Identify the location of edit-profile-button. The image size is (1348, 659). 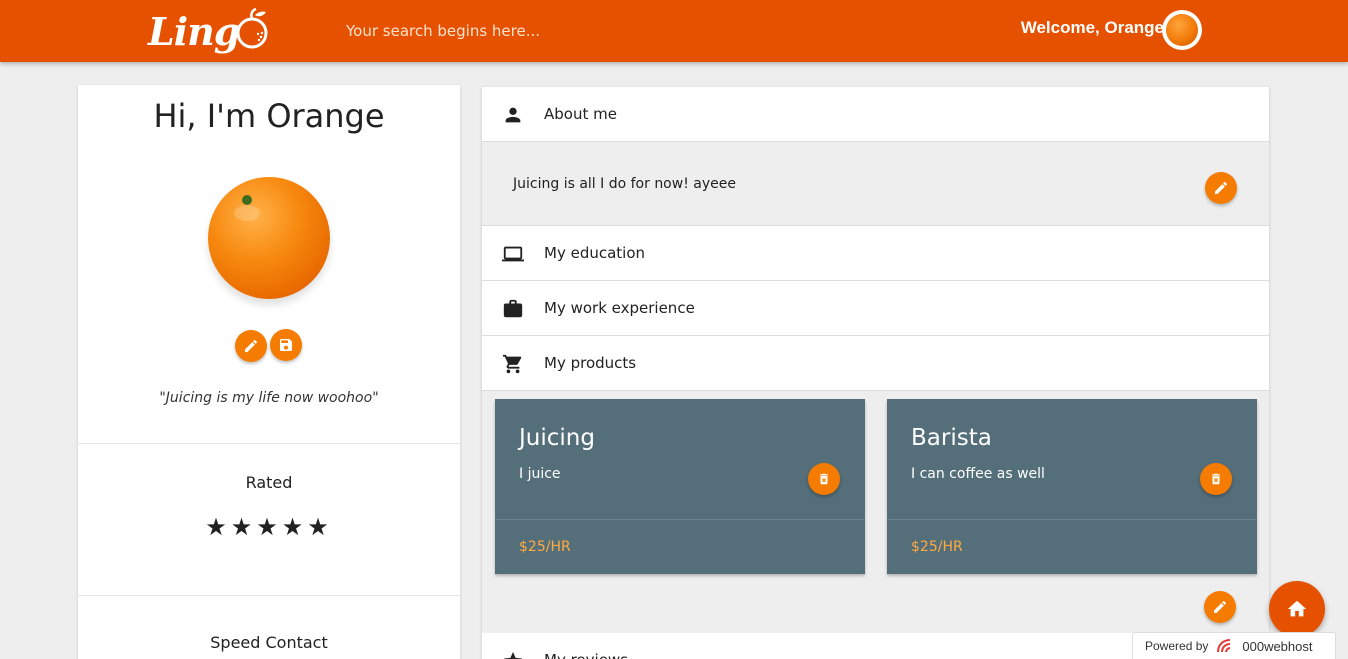
(251, 346).